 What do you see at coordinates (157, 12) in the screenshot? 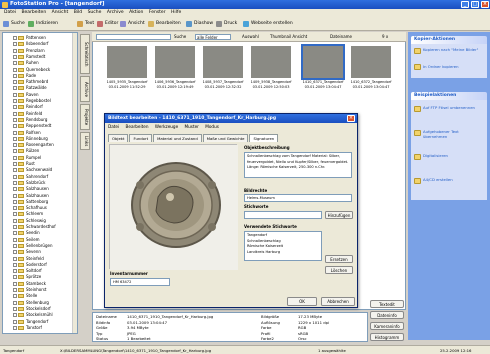
I see `menu-item-fenster: Fenster` at bounding box center [157, 12].